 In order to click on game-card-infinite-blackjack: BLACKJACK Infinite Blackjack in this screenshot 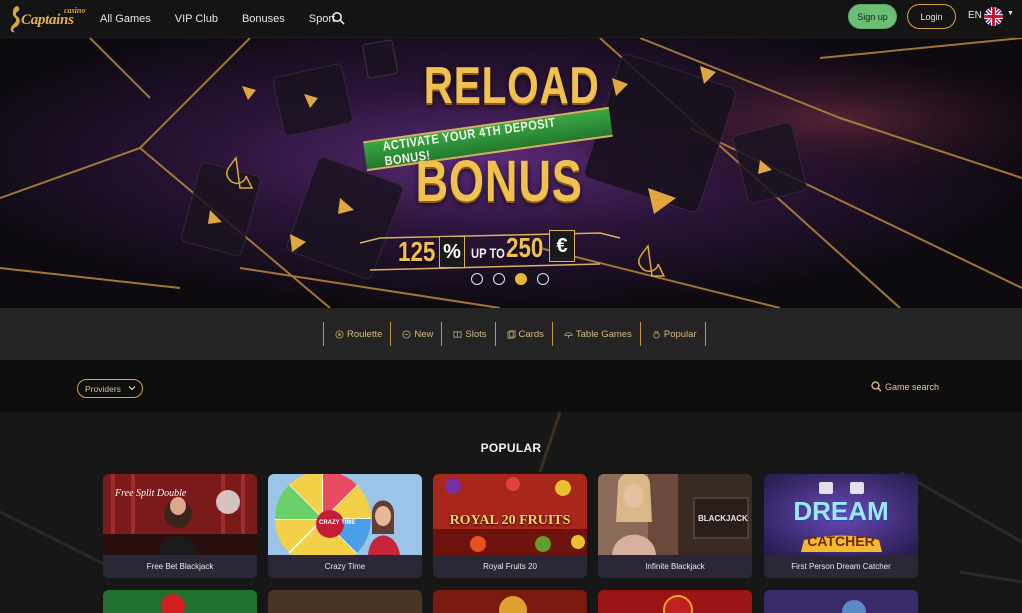, I will do `click(675, 526)`.